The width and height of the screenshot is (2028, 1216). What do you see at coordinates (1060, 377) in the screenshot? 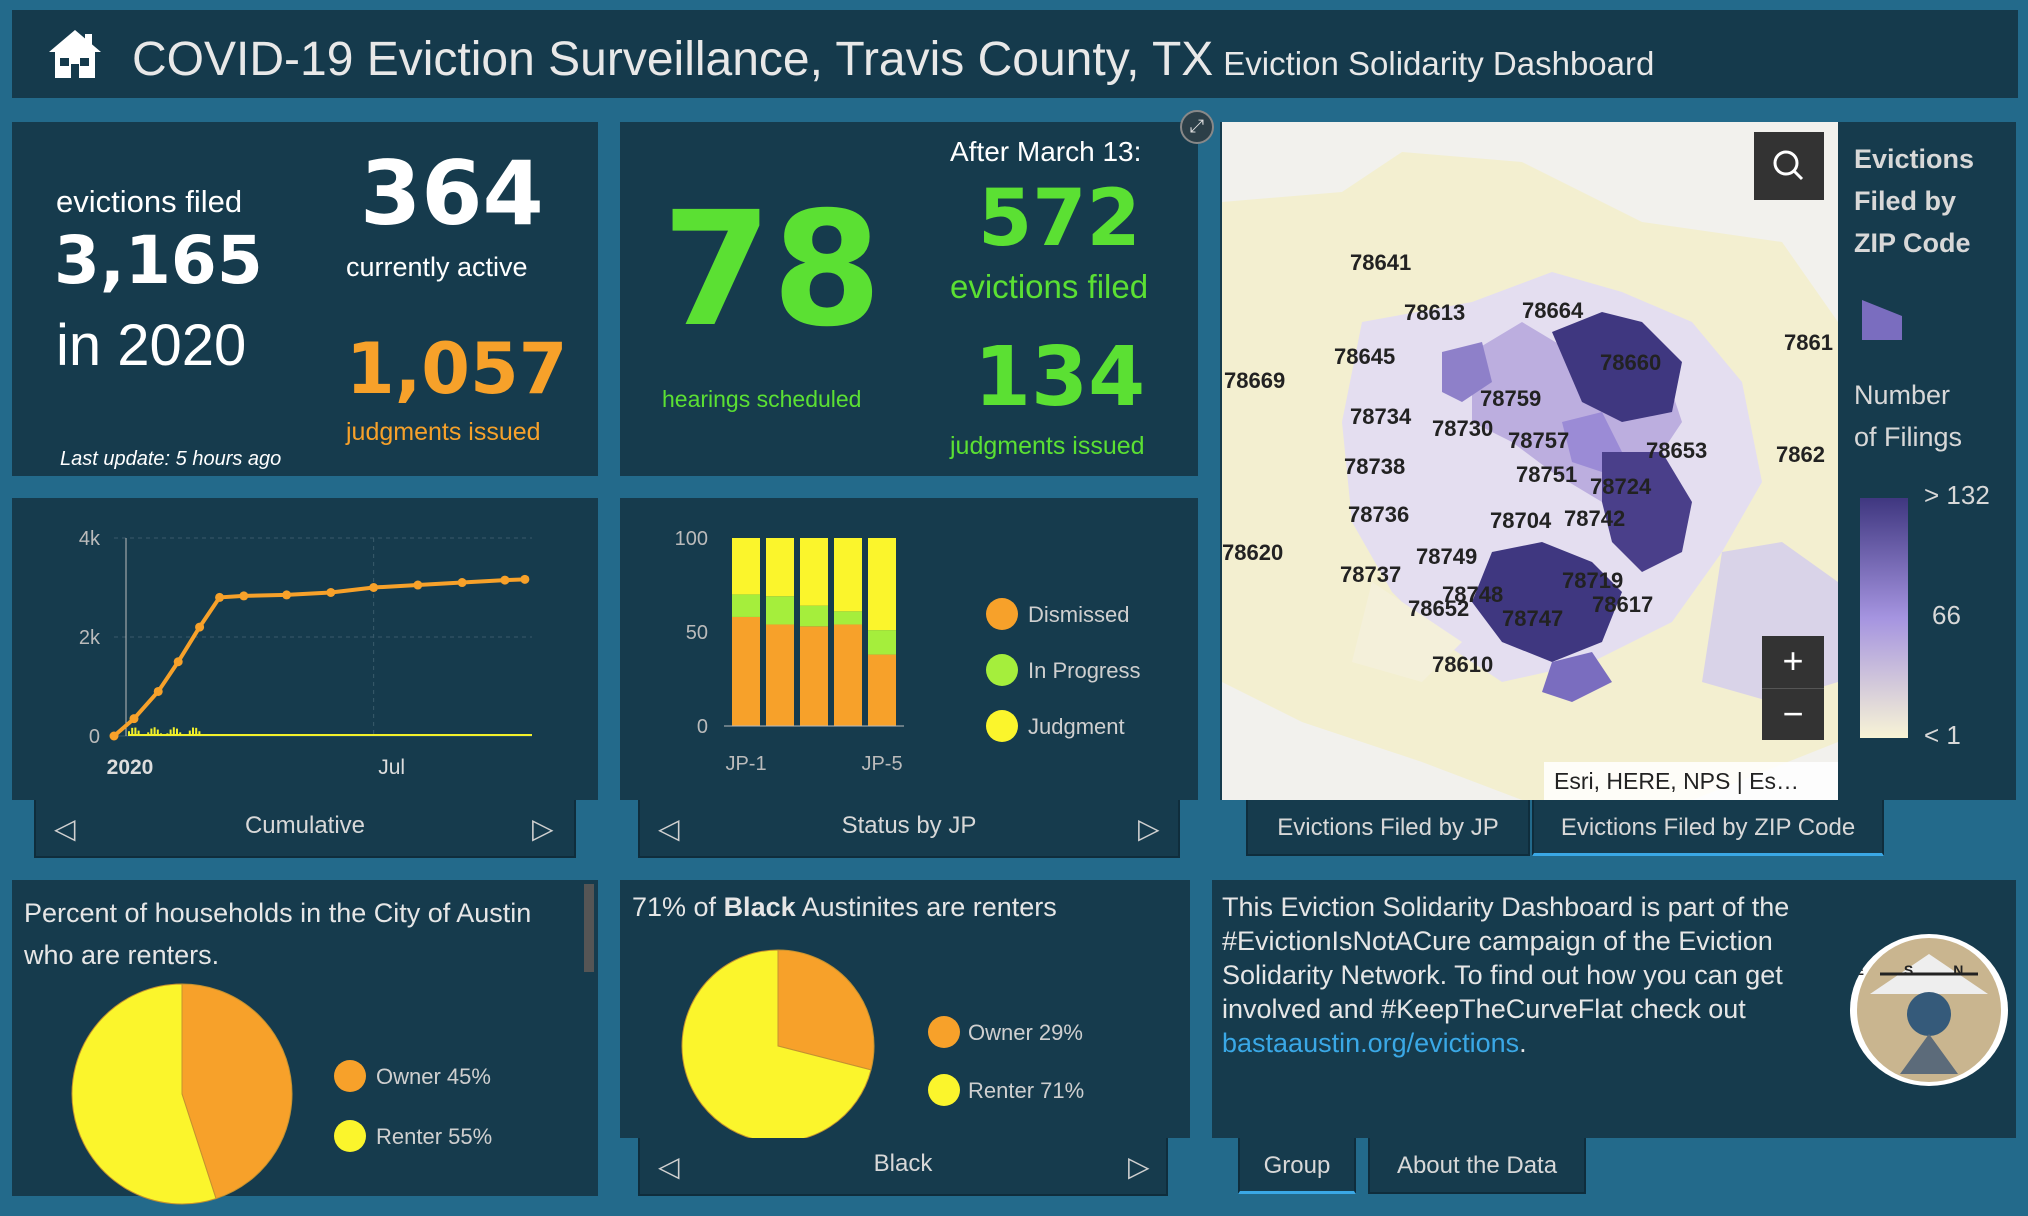
I see `after-judgments-value: 134` at bounding box center [1060, 377].